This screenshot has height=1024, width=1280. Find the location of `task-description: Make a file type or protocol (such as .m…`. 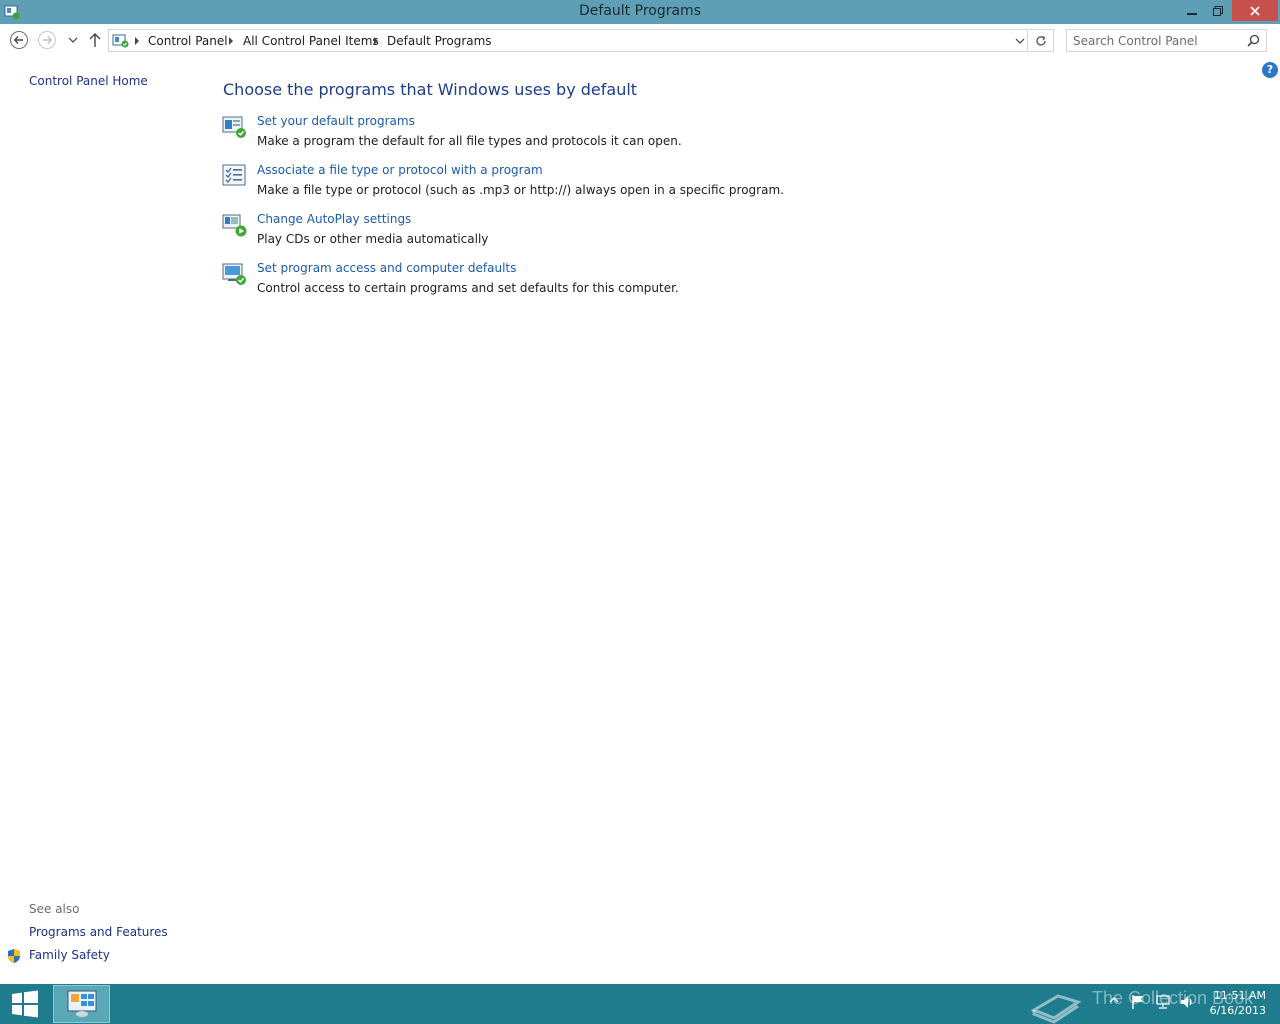

task-description: Make a file type or protocol (such as .m… is located at coordinates (520, 190).